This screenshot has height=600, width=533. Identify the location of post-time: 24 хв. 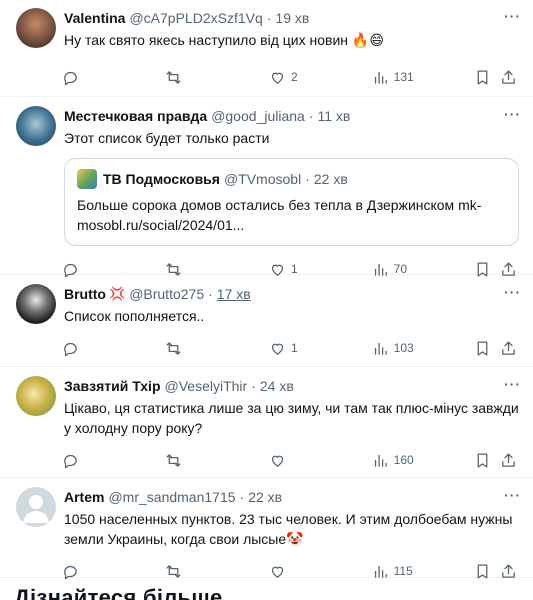
(277, 386).